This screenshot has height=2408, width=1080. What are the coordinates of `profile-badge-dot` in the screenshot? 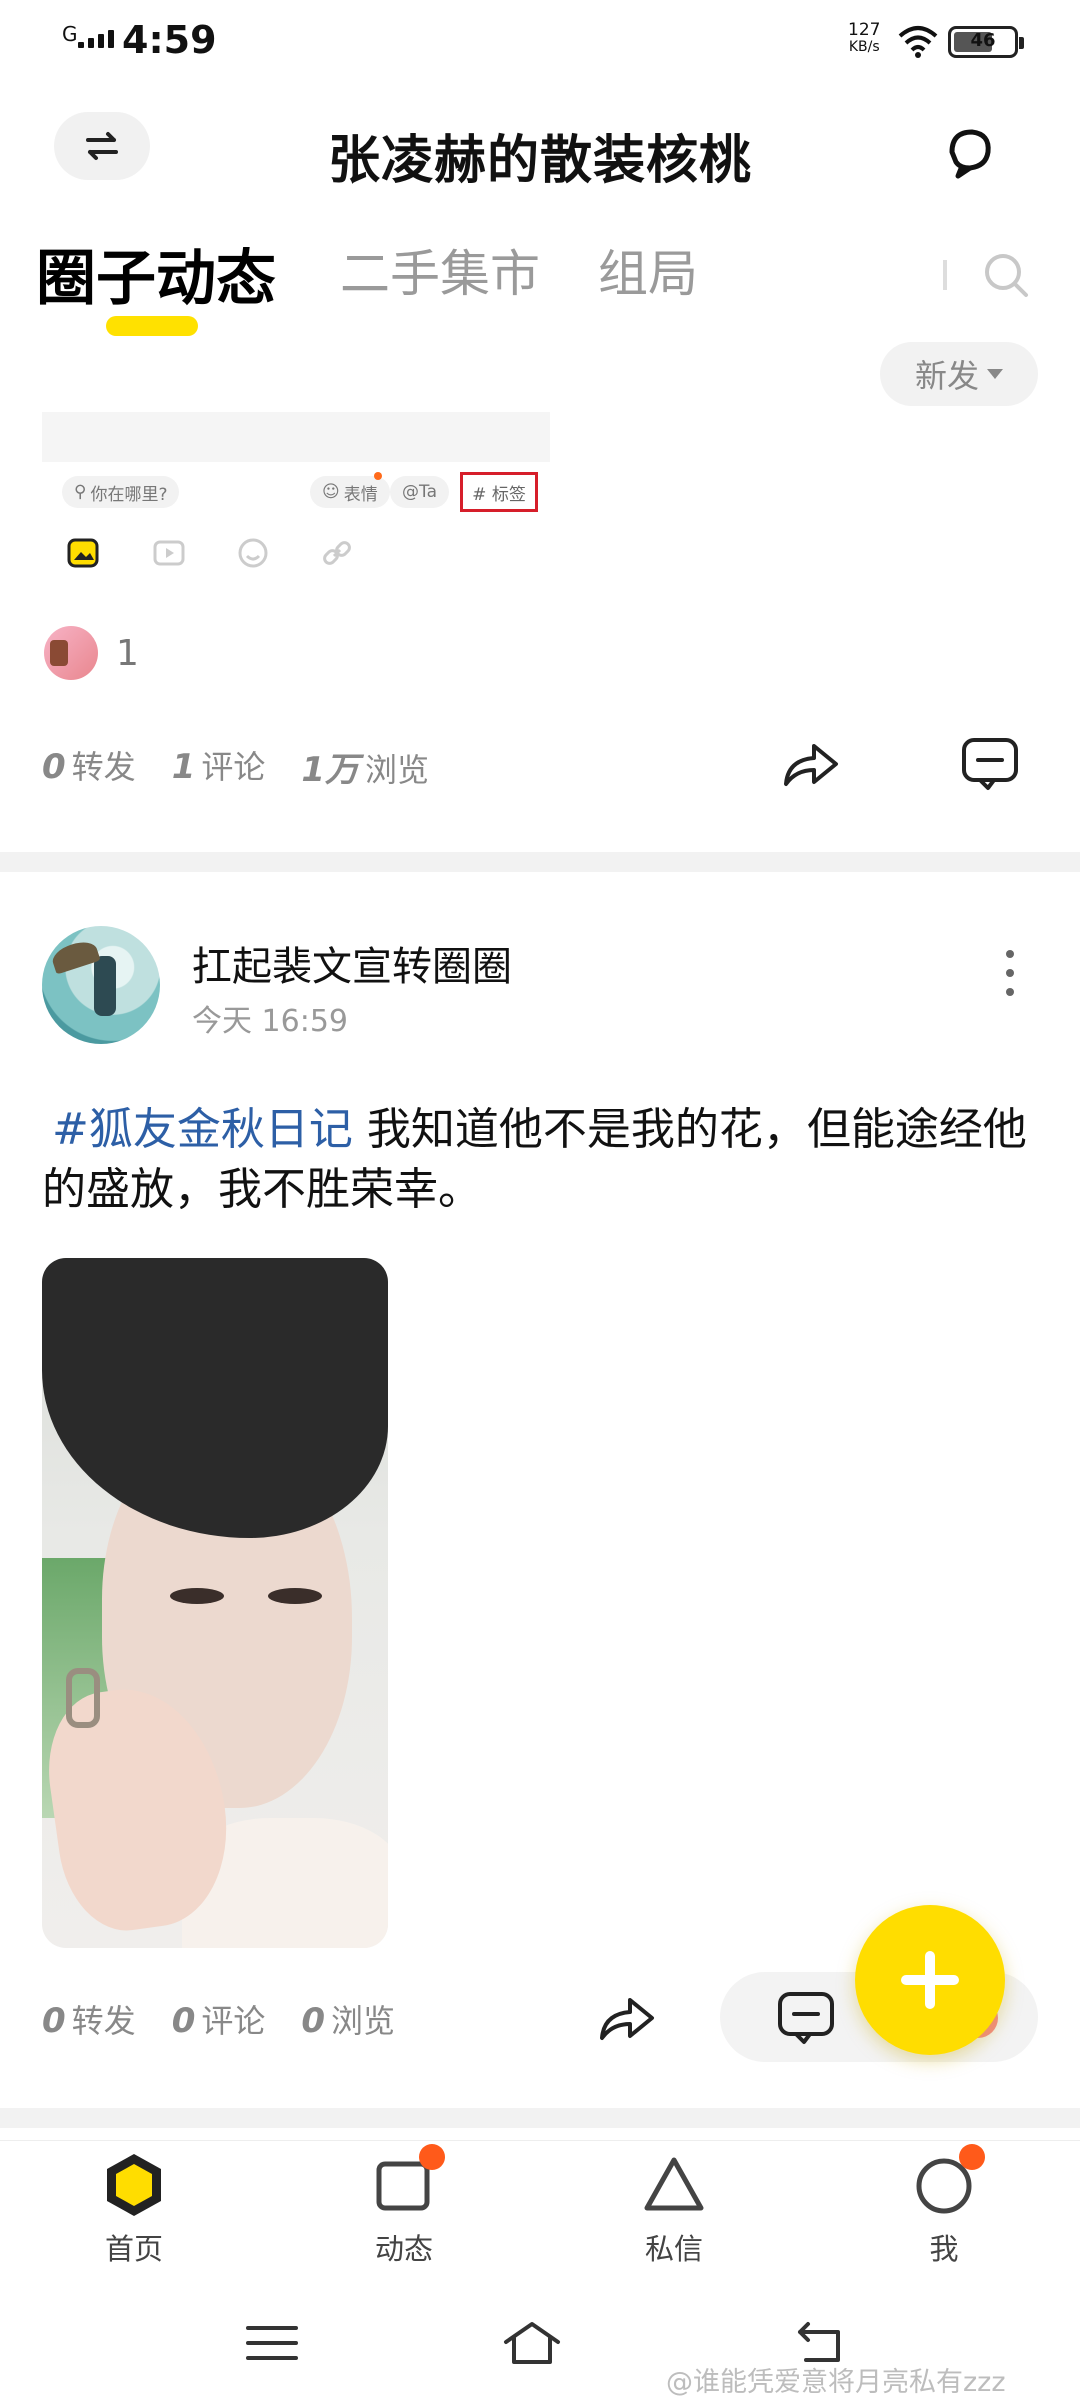 It's located at (972, 2157).